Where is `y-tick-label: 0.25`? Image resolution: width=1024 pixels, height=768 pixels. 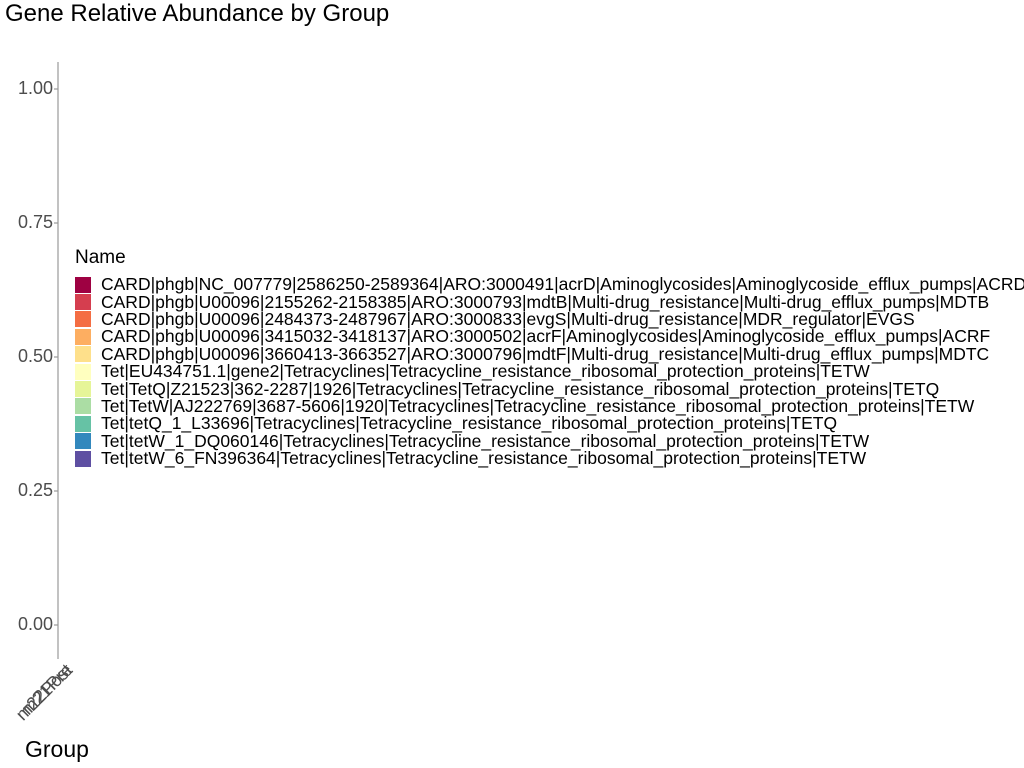 y-tick-label: 0.25 is located at coordinates (35, 490).